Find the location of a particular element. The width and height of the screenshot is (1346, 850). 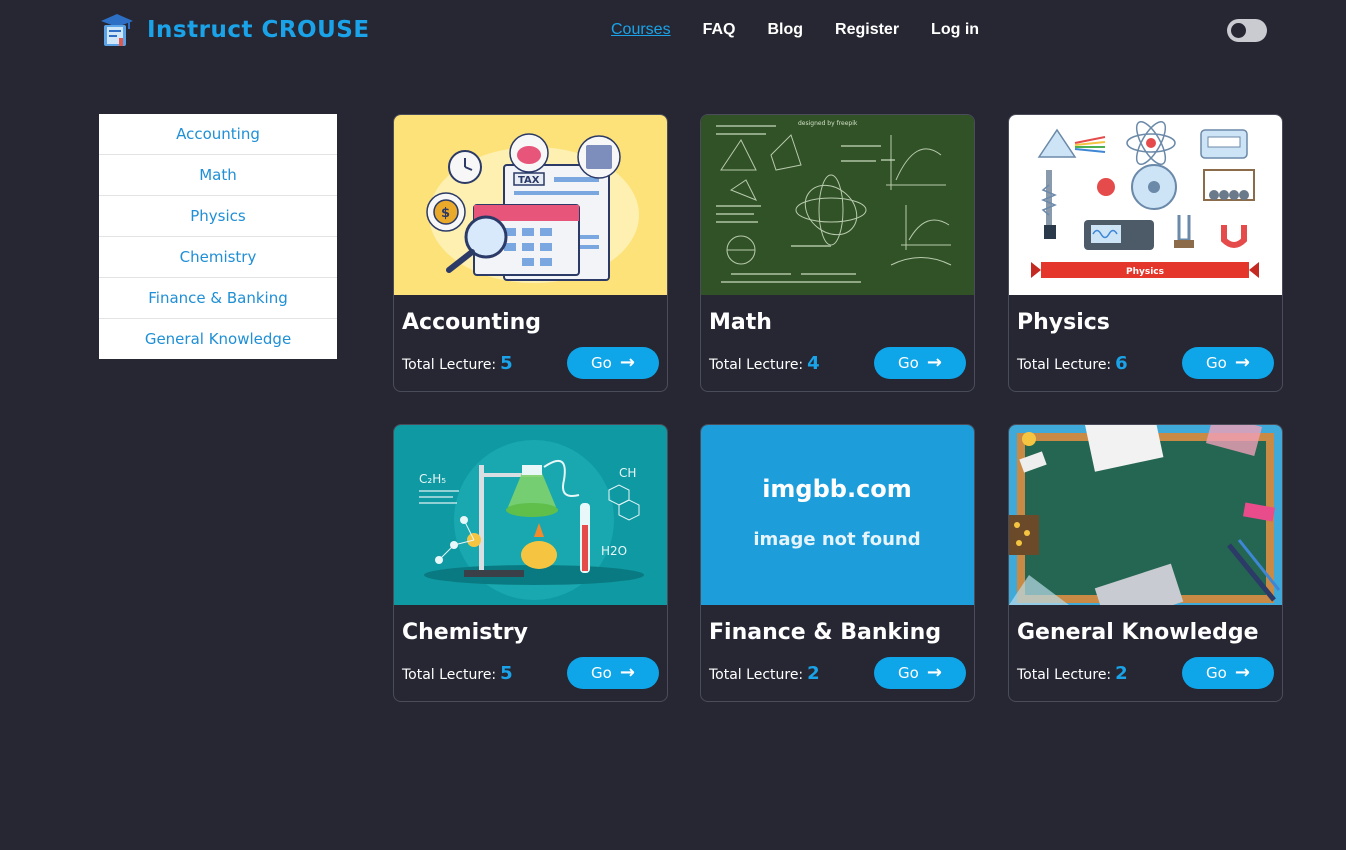

nav-register: Register is located at coordinates (867, 30).